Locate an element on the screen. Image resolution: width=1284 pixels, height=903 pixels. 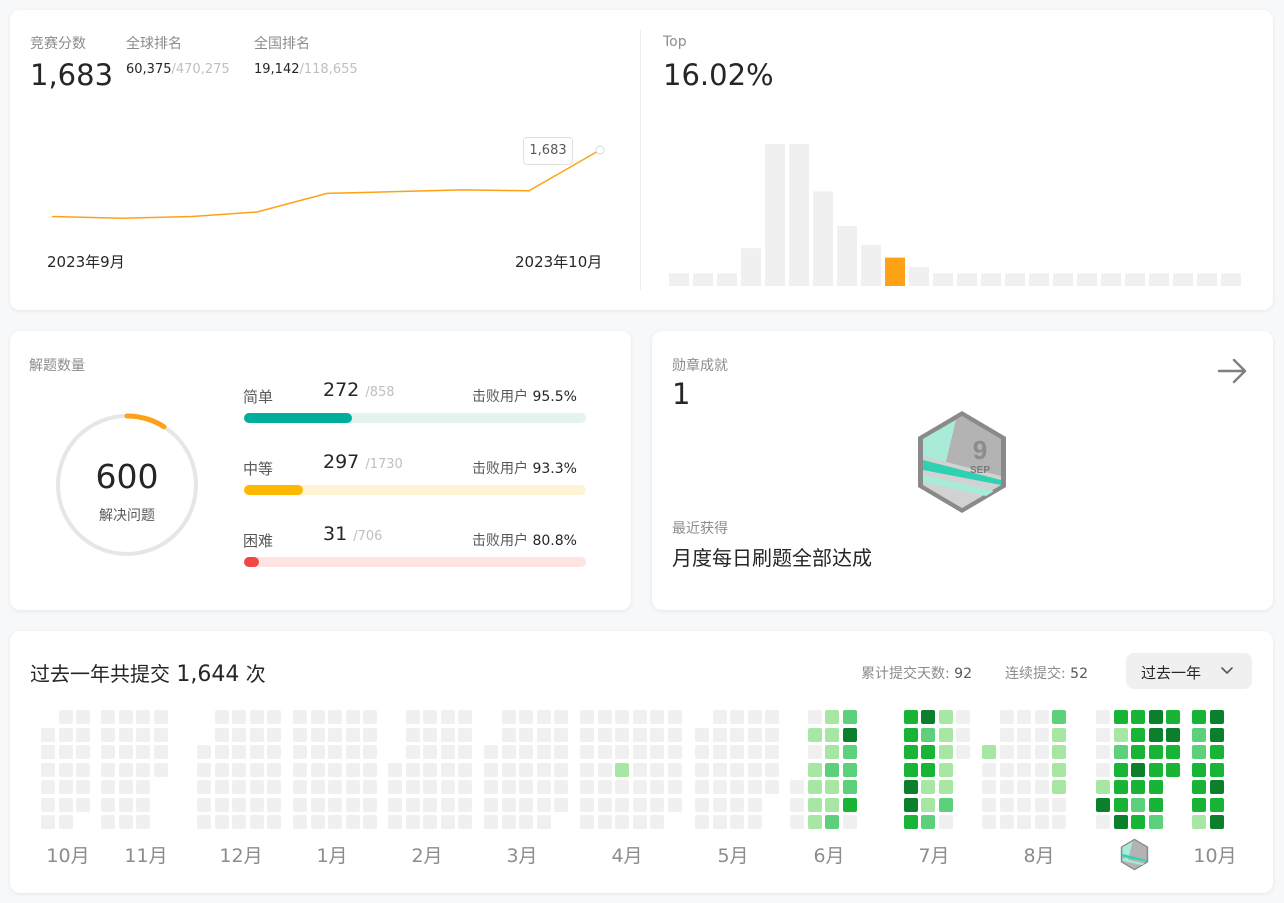
rating-last-point is located at coordinates (600, 150).